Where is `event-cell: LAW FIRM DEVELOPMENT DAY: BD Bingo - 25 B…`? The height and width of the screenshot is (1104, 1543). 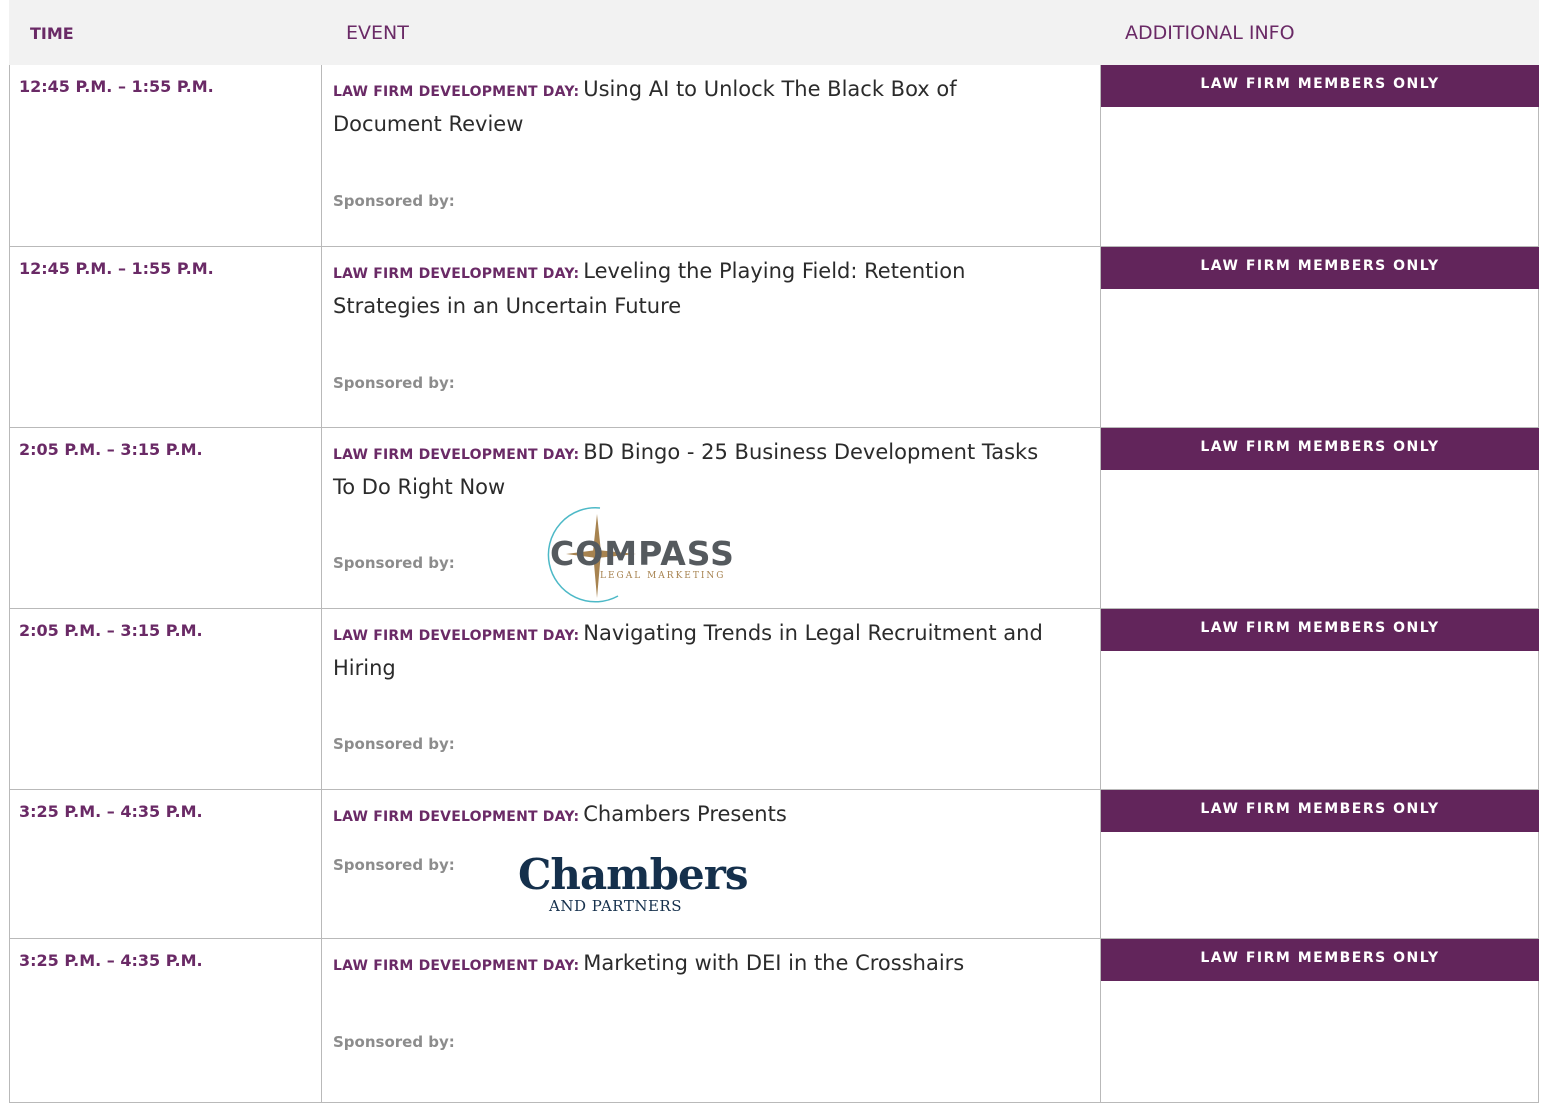 event-cell: LAW FIRM DEVELOPMENT DAY: BD Bingo - 25 B… is located at coordinates (711, 518).